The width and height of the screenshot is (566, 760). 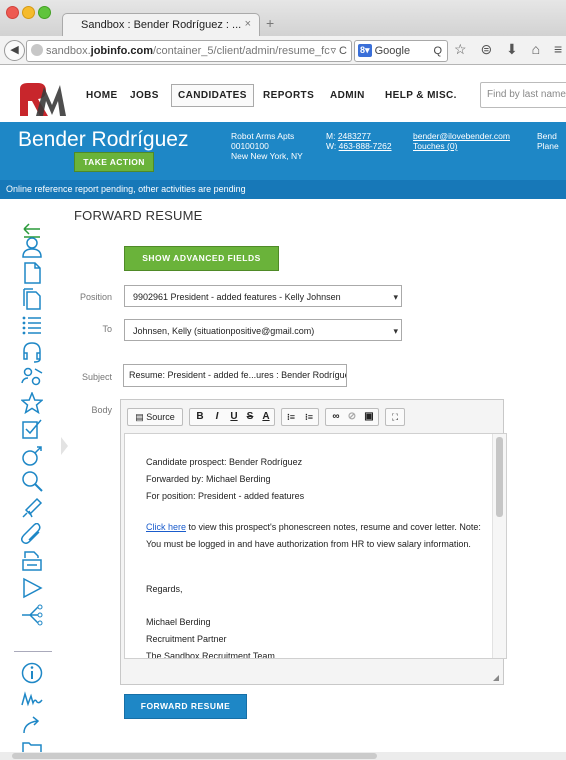 I want to click on nav-jobs: JOBS, so click(x=144, y=95).